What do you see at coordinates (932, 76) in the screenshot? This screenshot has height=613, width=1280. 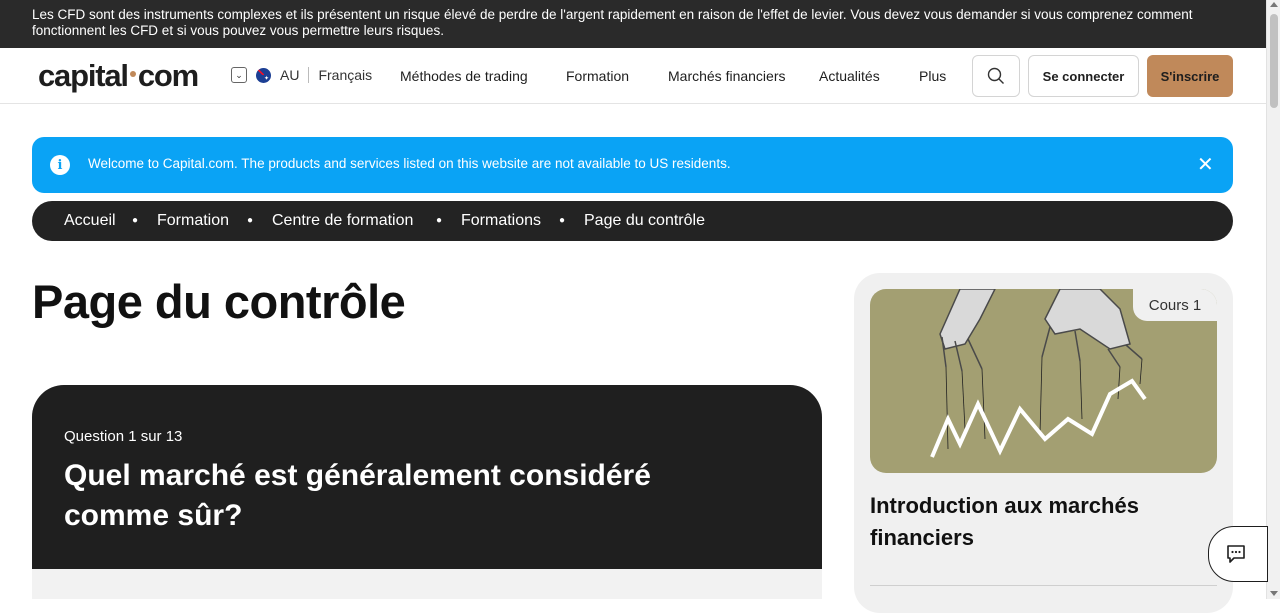 I see `nav-item-more: Plus` at bounding box center [932, 76].